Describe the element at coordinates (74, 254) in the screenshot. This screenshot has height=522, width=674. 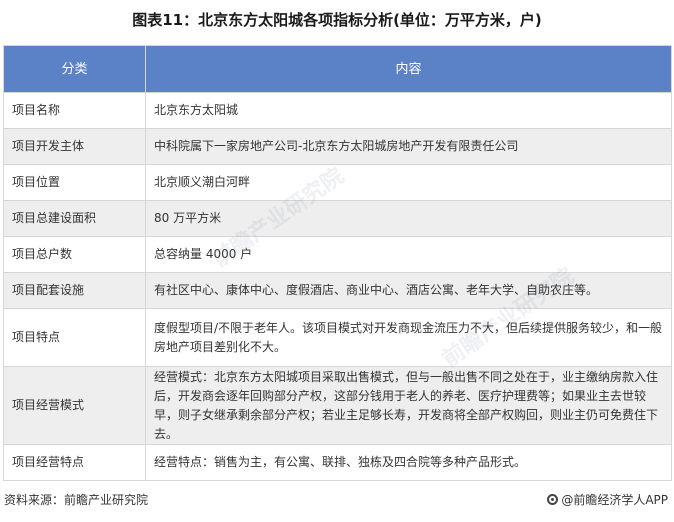
I see `row-category: 项目总户数` at that location.